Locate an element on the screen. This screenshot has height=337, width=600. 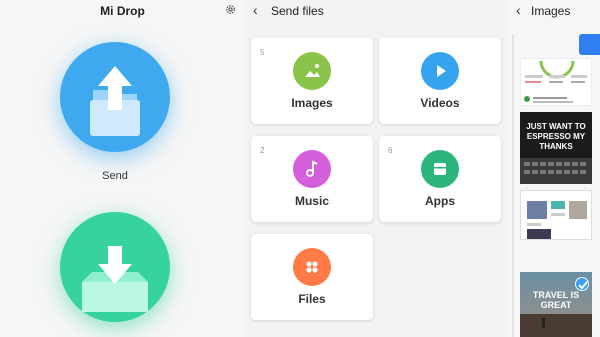
page-title: Mi Drop is located at coordinates (122, 11).